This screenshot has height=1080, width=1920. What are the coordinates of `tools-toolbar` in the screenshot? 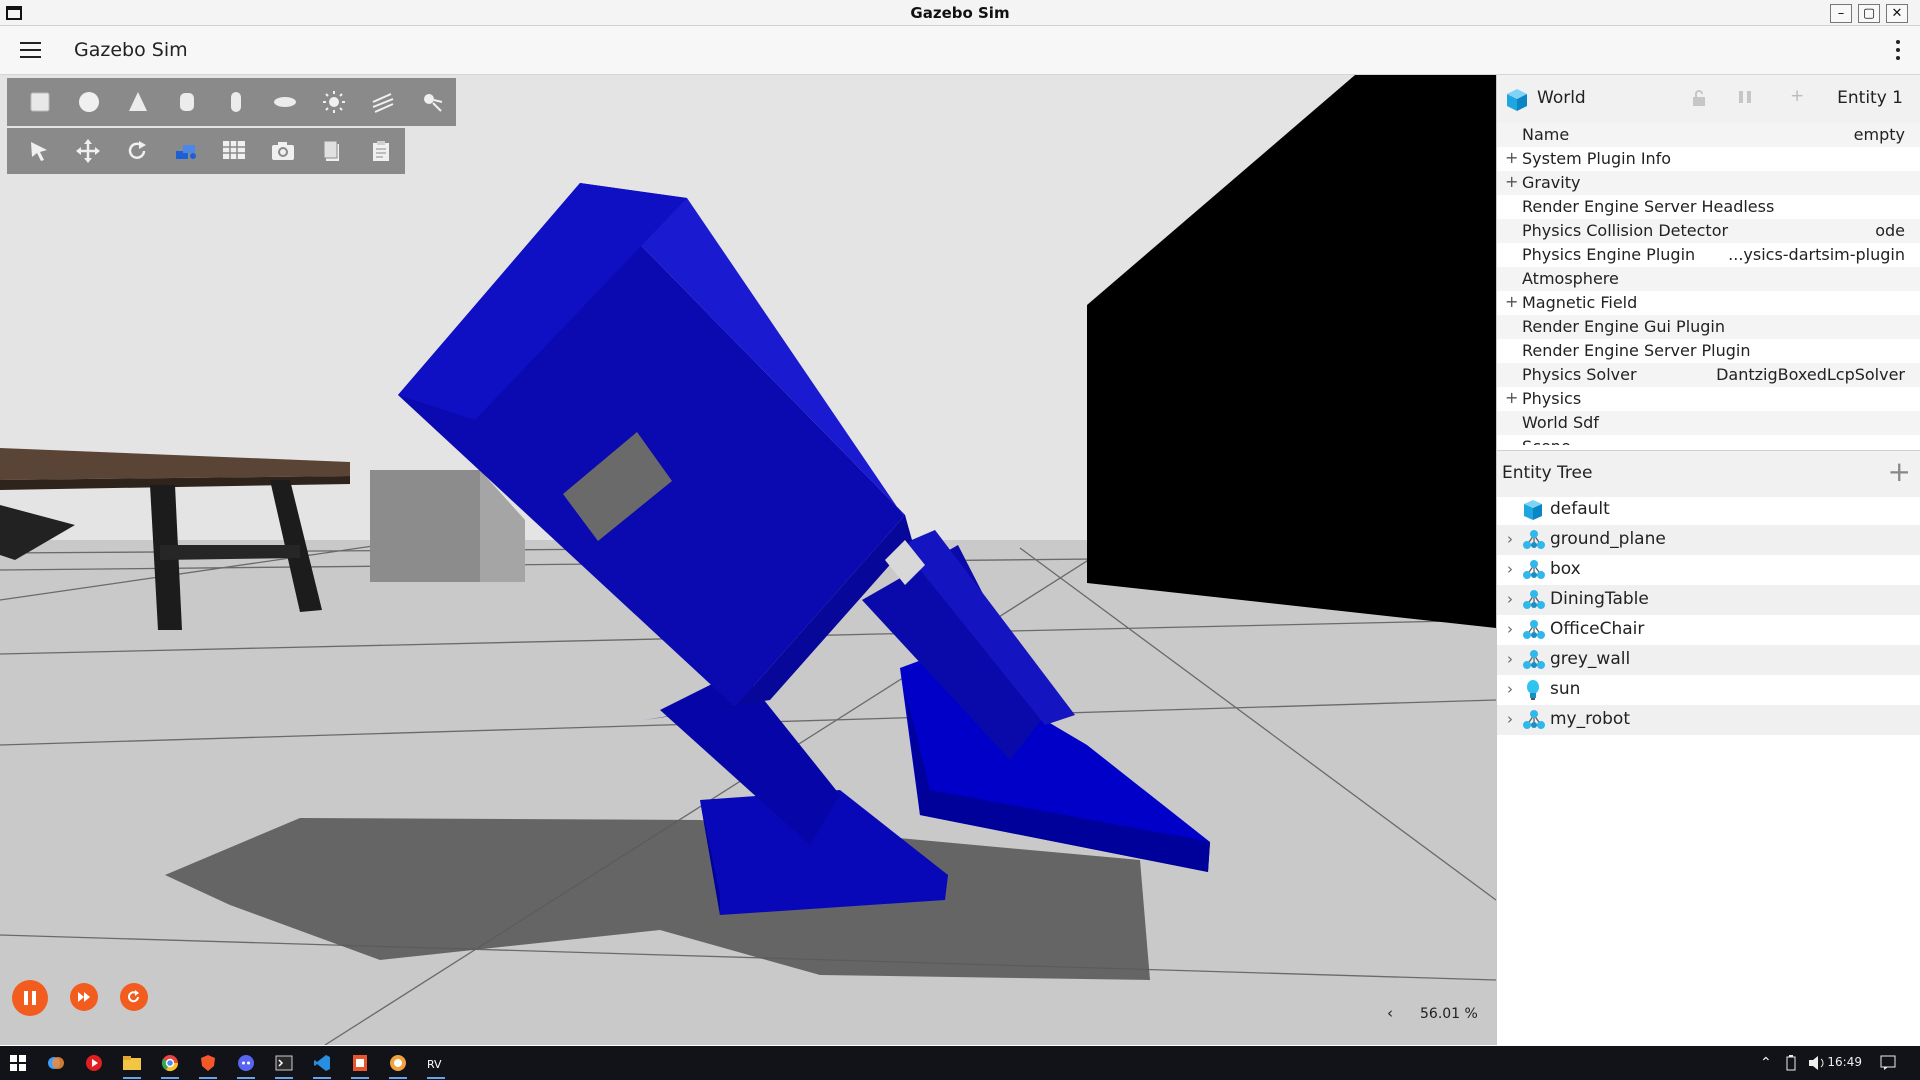 It's located at (206, 151).